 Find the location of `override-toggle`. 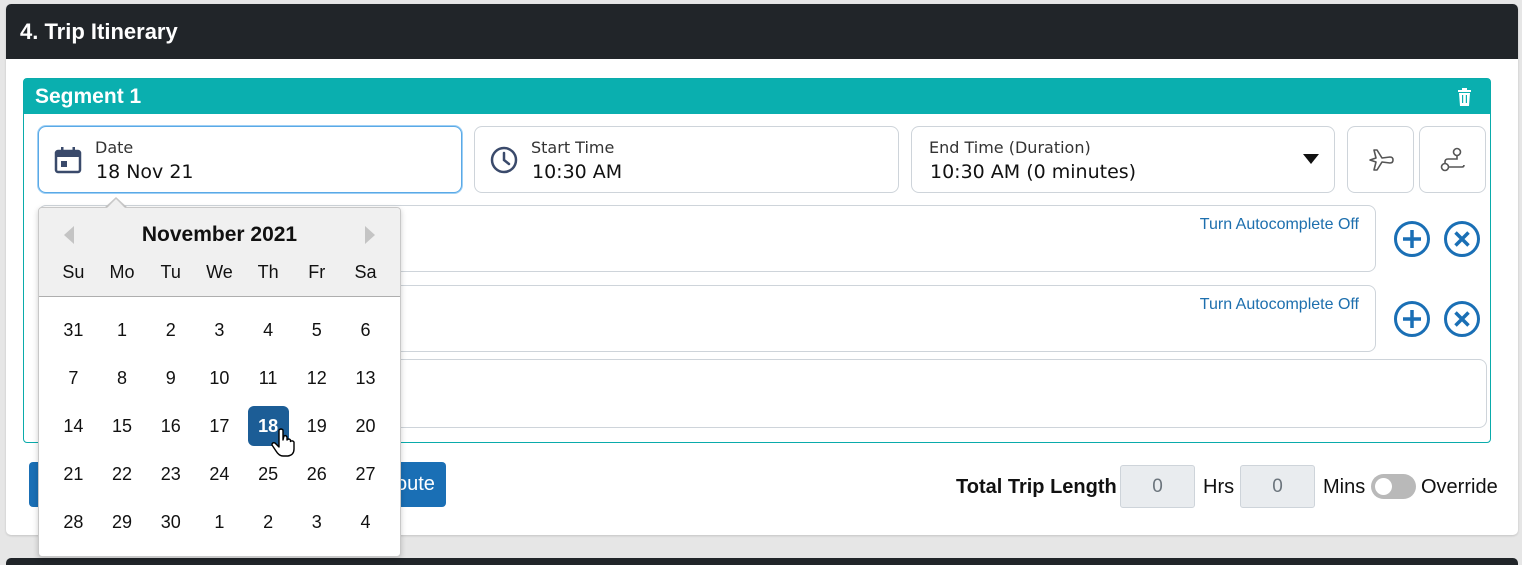

override-toggle is located at coordinates (1393, 486).